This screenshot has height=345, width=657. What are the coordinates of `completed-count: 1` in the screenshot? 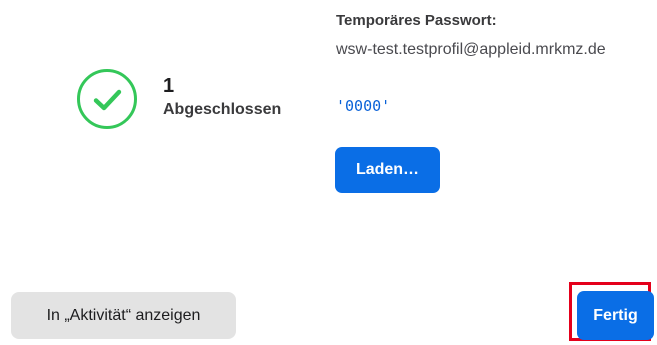 It's located at (169, 86).